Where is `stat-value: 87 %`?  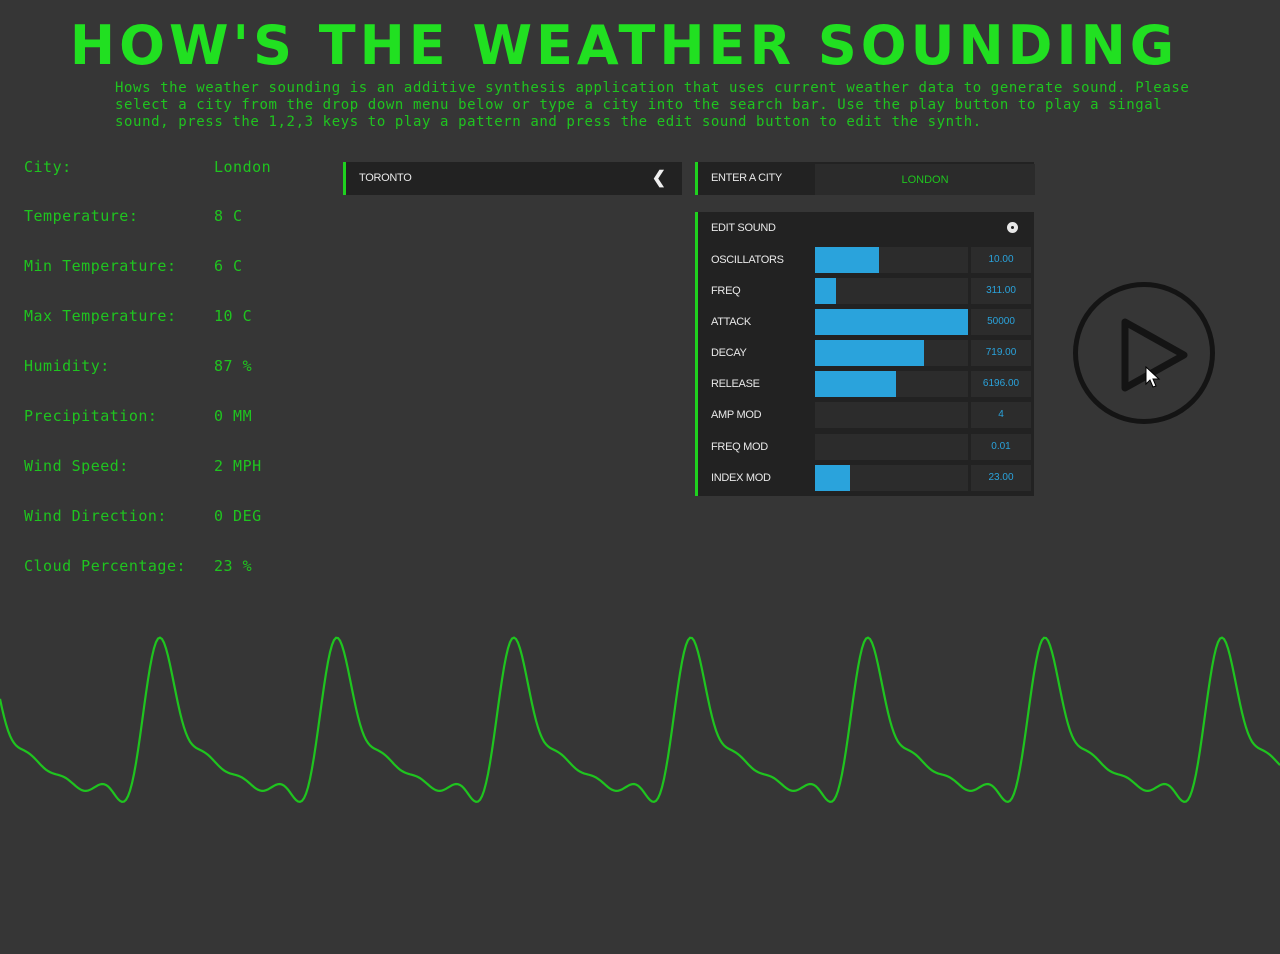
stat-value: 87 % is located at coordinates (233, 366).